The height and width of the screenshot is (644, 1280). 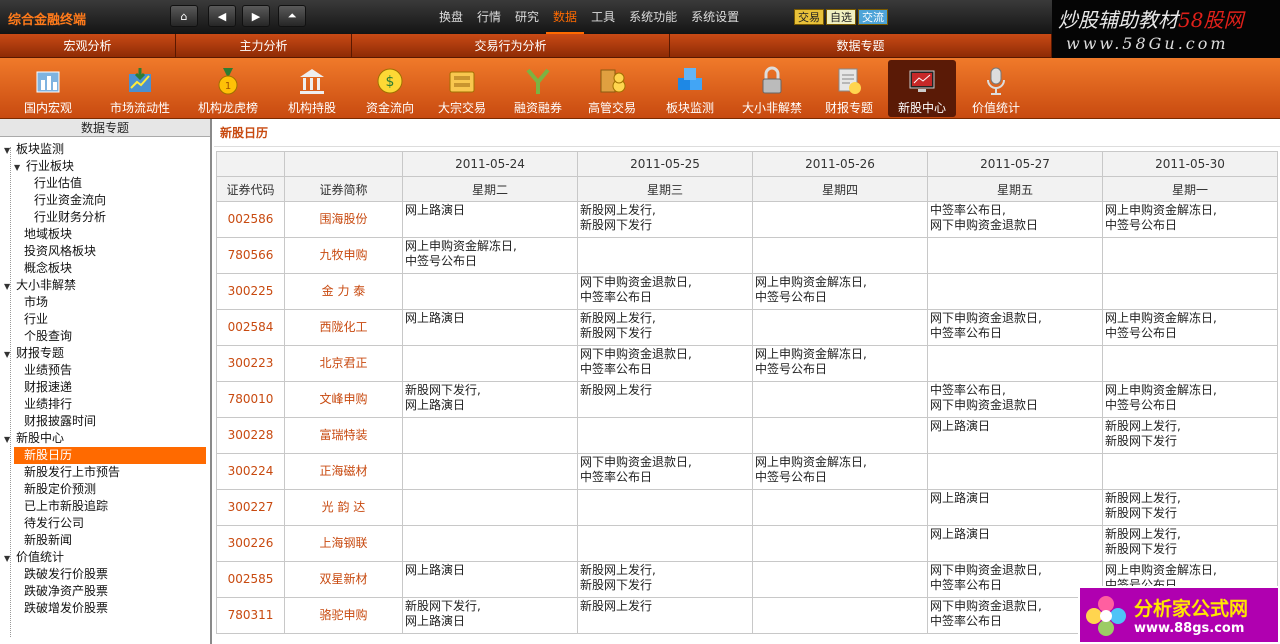 What do you see at coordinates (55, 421) in the screenshot?
I see `tree-node-16: 财报披露时间` at bounding box center [55, 421].